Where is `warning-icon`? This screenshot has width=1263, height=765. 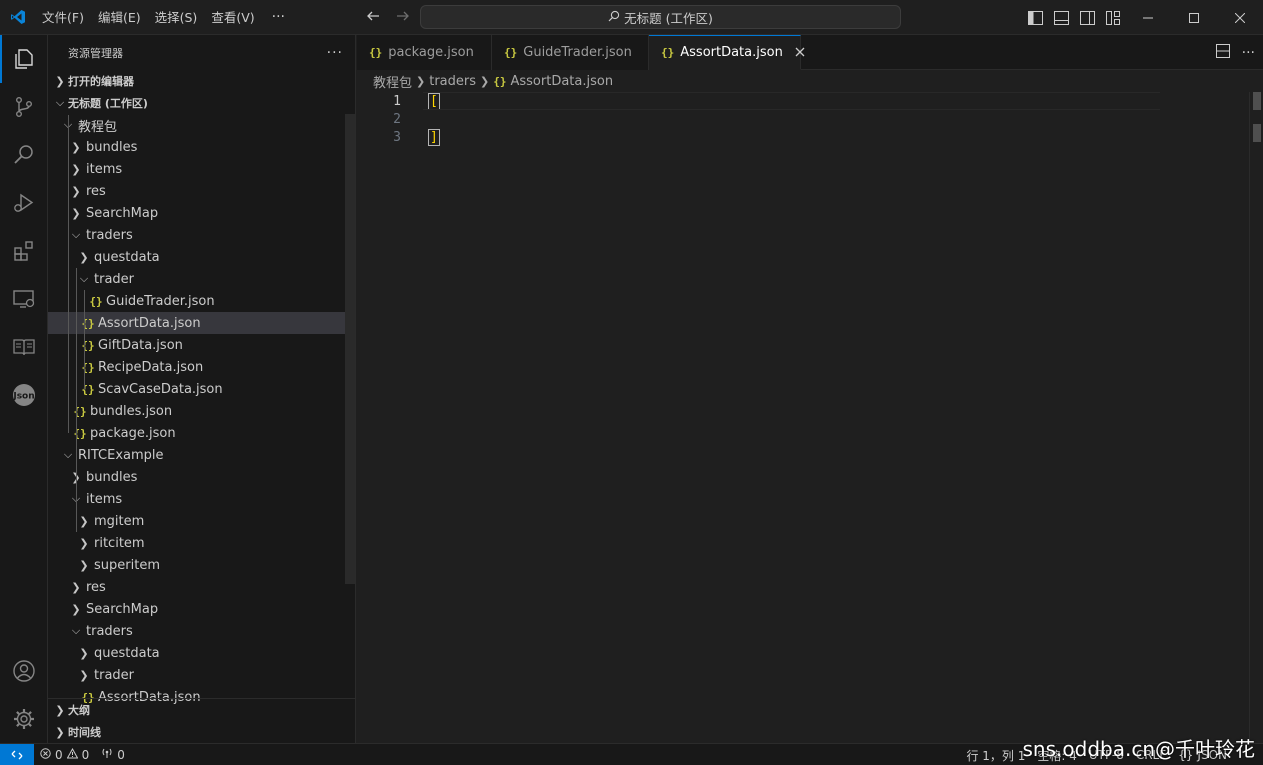
warning-icon is located at coordinates (72, 754).